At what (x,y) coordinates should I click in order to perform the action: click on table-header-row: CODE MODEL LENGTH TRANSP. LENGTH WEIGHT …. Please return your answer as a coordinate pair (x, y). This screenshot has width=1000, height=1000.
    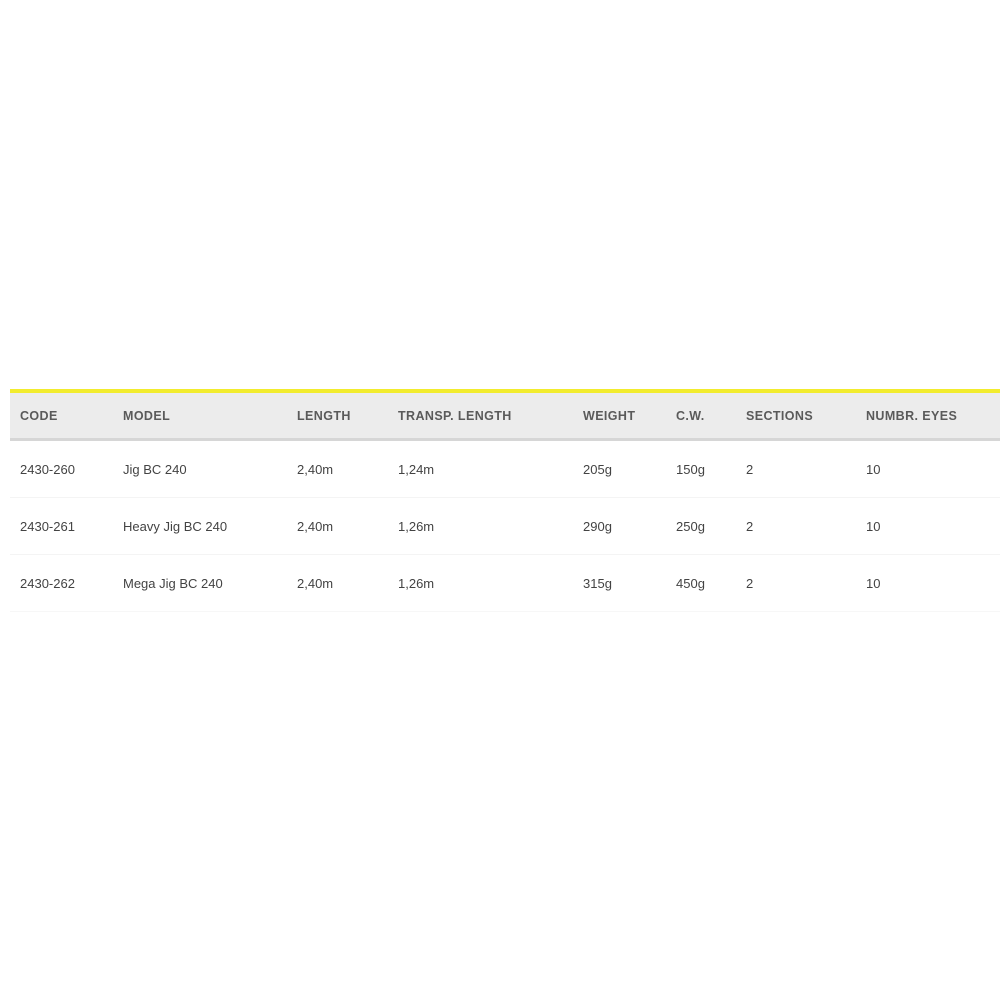
    Looking at the image, I should click on (505, 417).